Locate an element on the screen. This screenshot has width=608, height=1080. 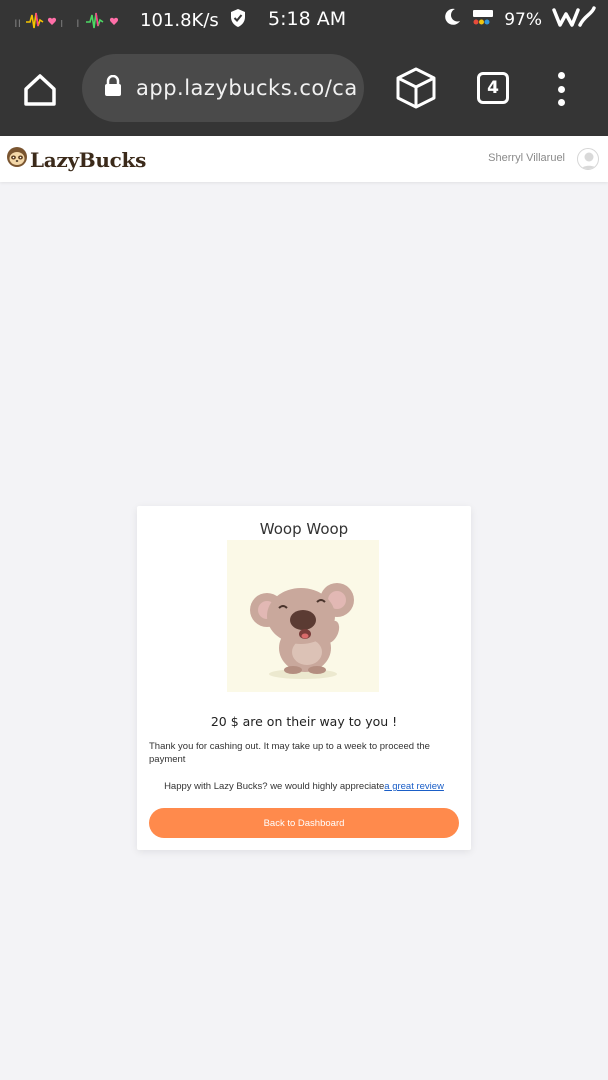
lock-icon is located at coordinates (113, 88).